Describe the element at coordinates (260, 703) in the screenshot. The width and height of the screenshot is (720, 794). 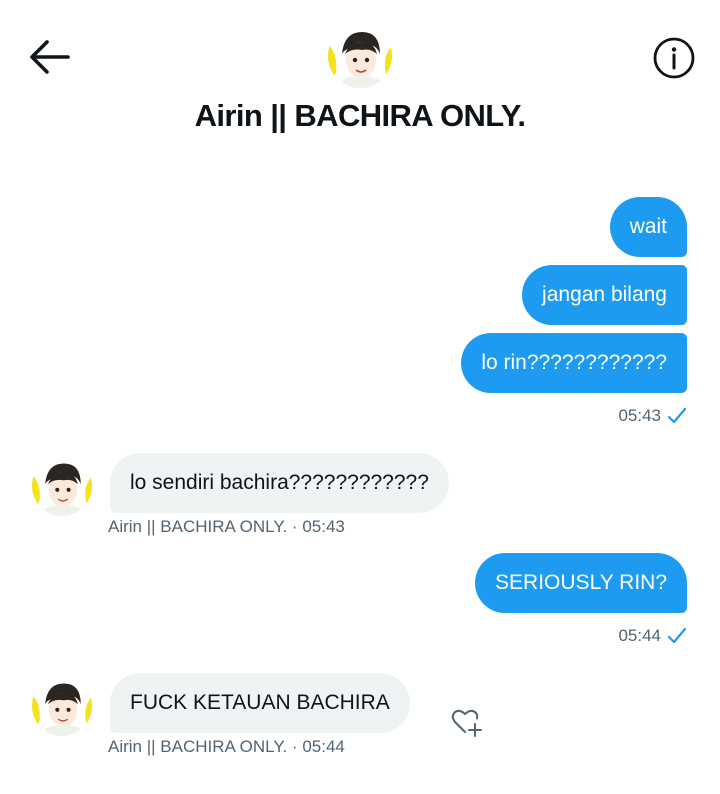
I see `message-bubble-incoming: FUCK KETAUAN BACHIRA` at that location.